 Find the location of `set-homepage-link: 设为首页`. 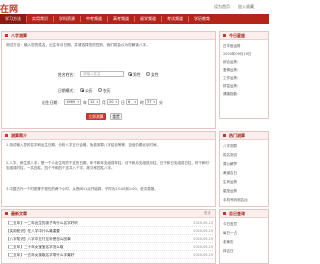

set-homepage-link: 设为首页 is located at coordinates (222, 7).